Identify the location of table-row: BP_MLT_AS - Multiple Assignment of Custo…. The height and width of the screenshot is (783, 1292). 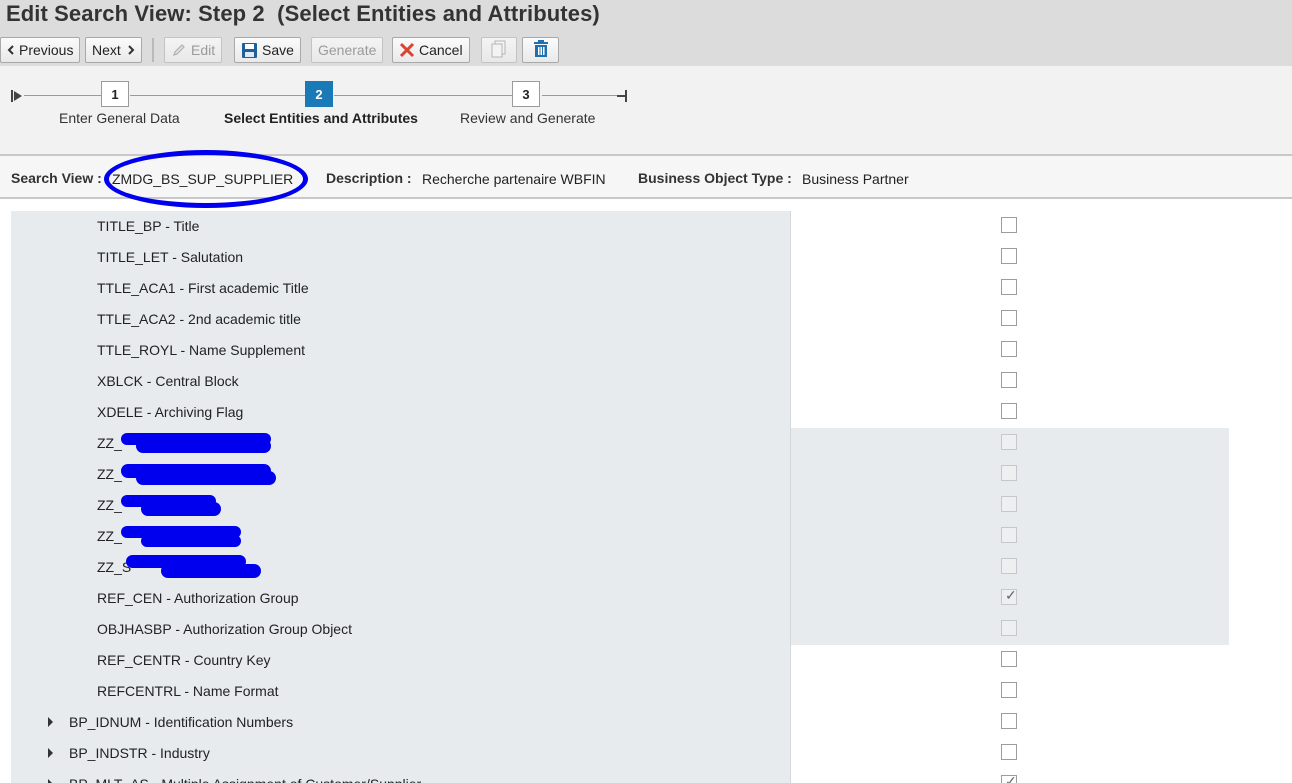
(620, 776).